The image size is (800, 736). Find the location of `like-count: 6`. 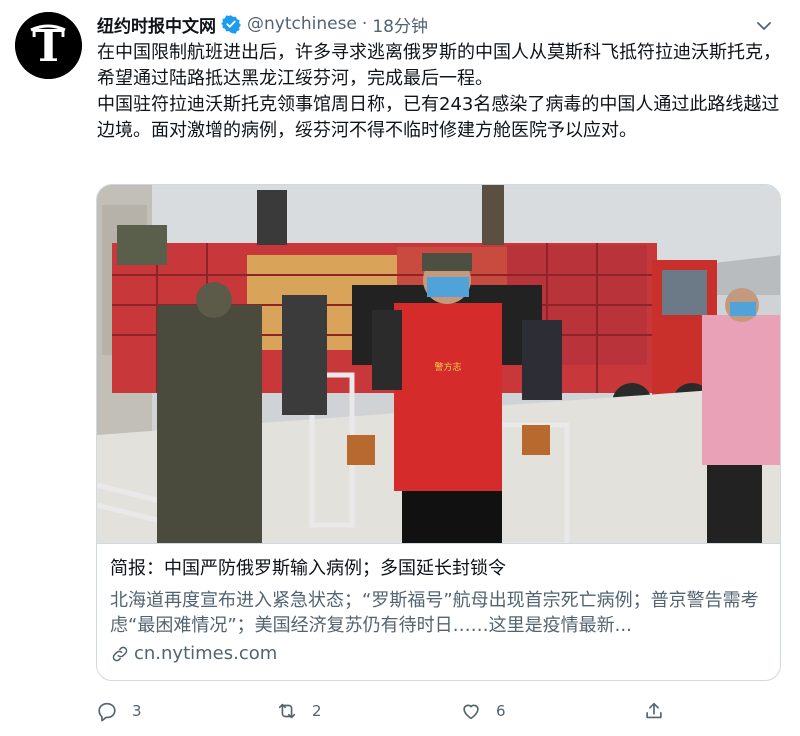

like-count: 6 is located at coordinates (501, 711).